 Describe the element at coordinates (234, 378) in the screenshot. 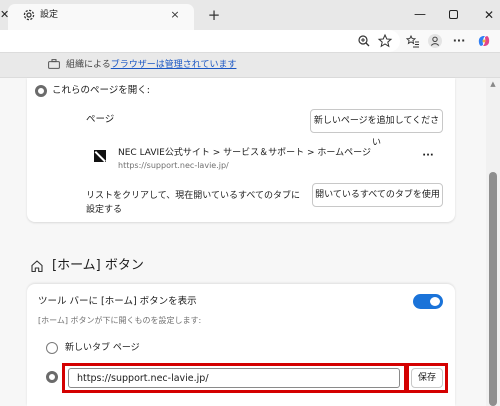

I see `home-url-input` at that location.